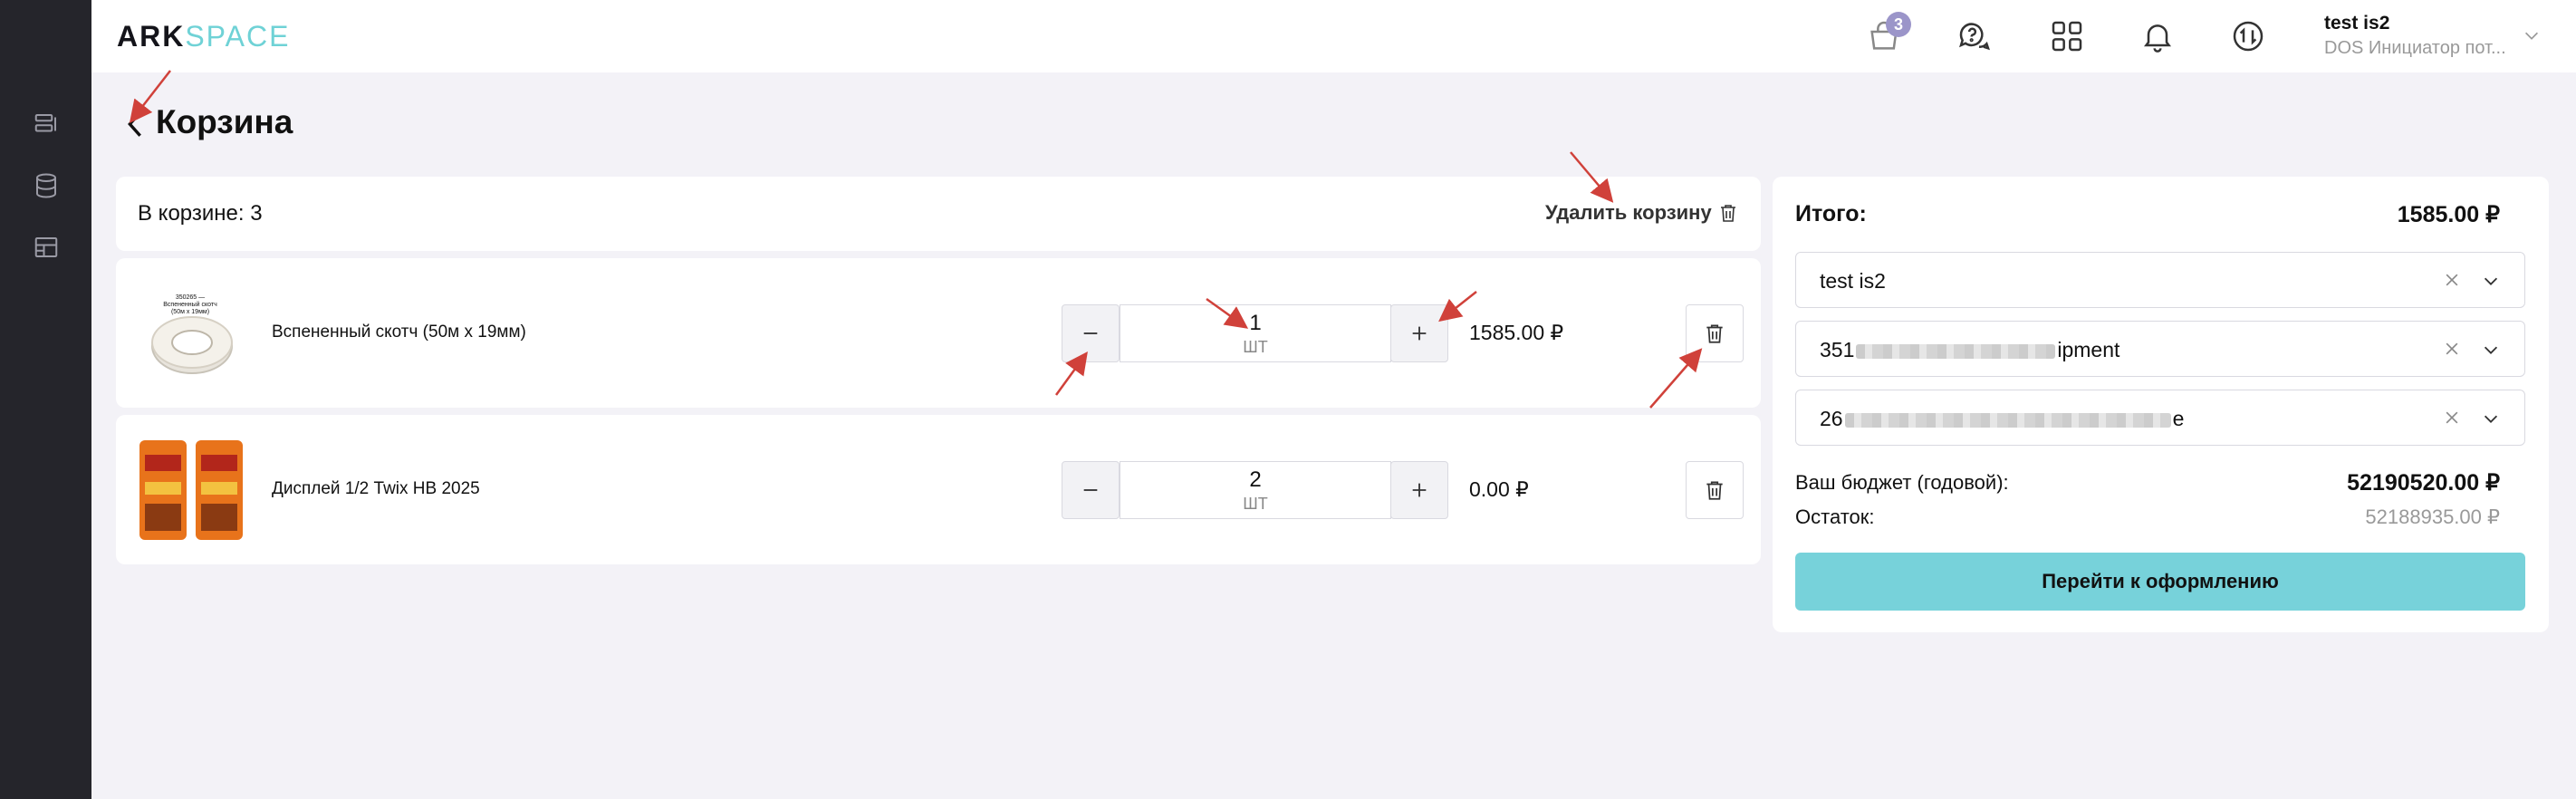 The image size is (2576, 799). What do you see at coordinates (190, 312) in the screenshot?
I see `svg-text: (50м х 19мм)` at bounding box center [190, 312].